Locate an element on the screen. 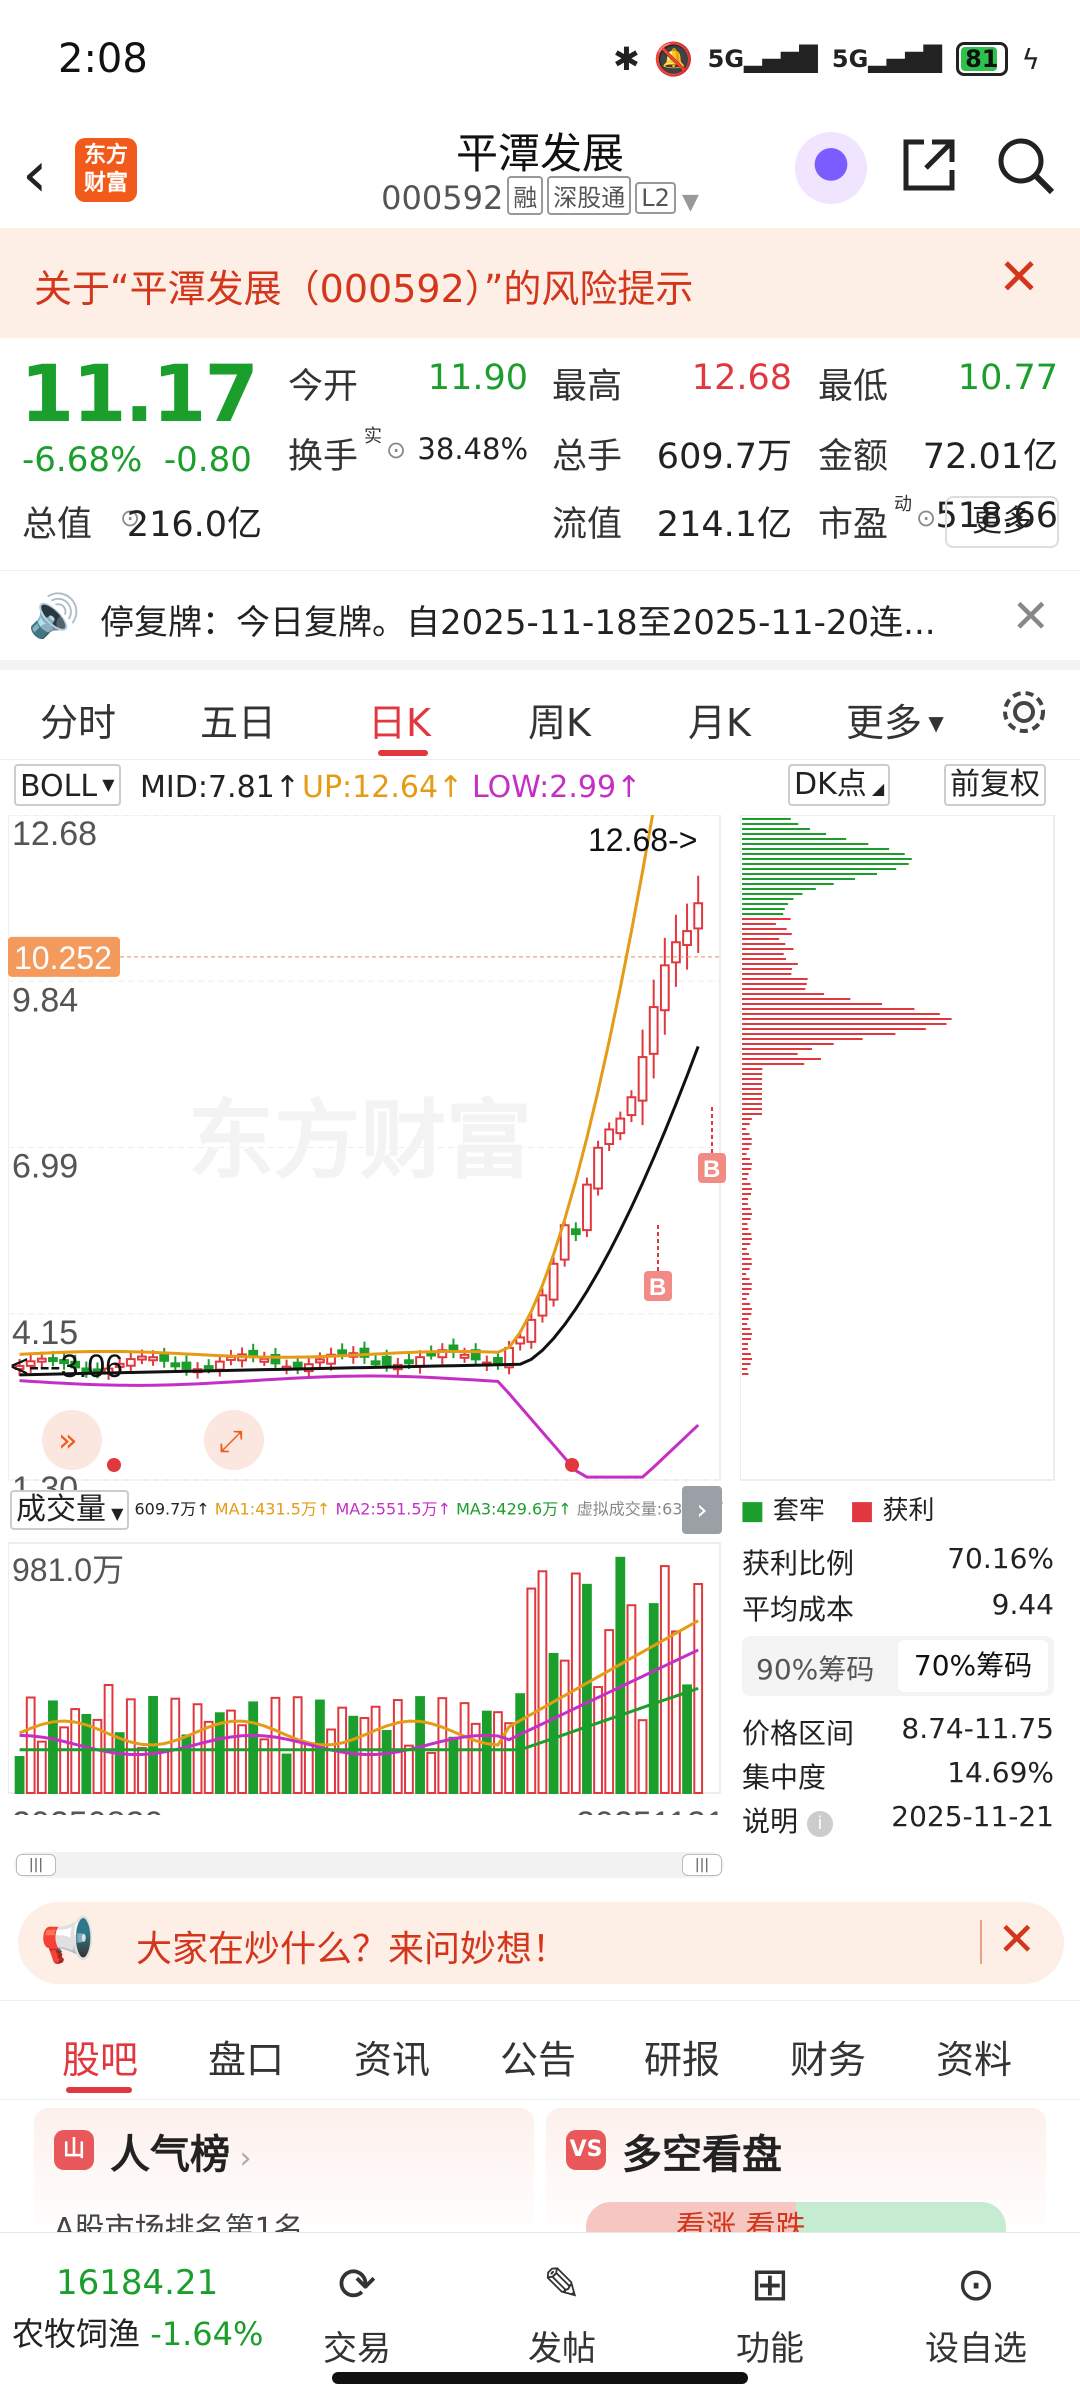 The width and height of the screenshot is (1080, 2400). tab-weekly-k: 周K is located at coordinates (559, 719).